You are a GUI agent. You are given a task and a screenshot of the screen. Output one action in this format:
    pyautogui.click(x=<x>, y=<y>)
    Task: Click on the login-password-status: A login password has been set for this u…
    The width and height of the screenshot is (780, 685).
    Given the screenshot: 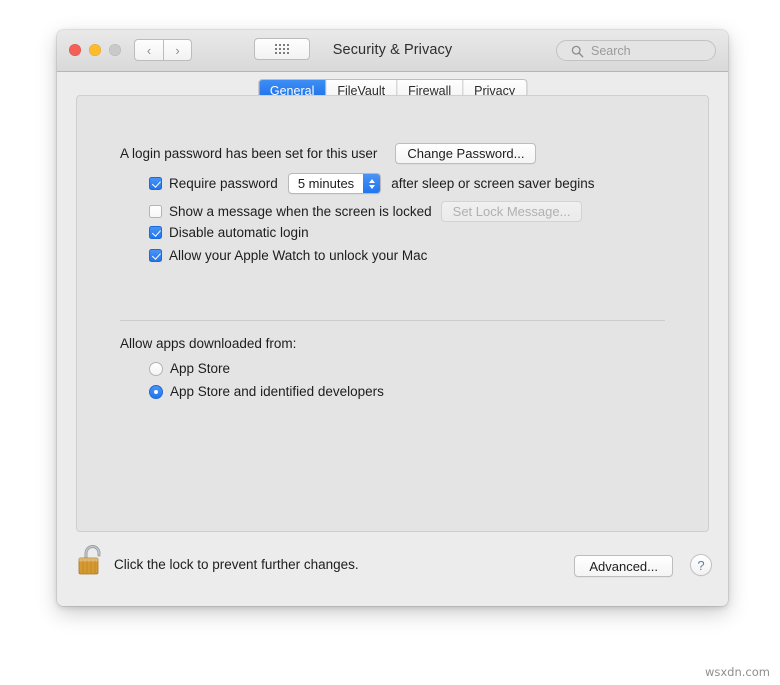 What is the action you would take?
    pyautogui.click(x=249, y=153)
    